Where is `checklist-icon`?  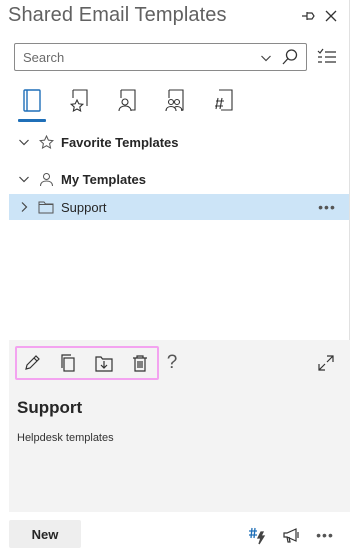 checklist-icon is located at coordinates (327, 57).